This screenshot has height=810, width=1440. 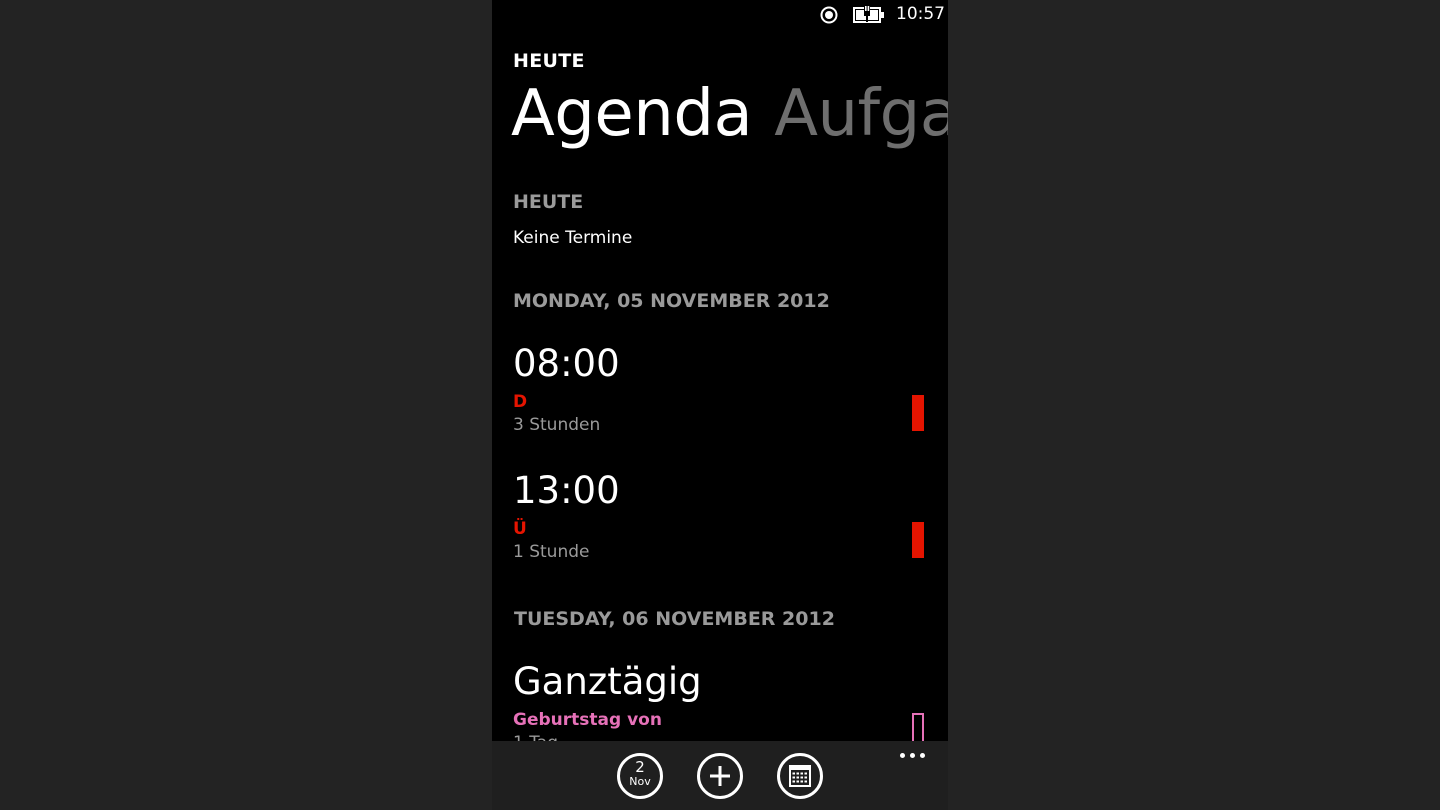 I want to click on today-button: 2 Nov, so click(x=640, y=776).